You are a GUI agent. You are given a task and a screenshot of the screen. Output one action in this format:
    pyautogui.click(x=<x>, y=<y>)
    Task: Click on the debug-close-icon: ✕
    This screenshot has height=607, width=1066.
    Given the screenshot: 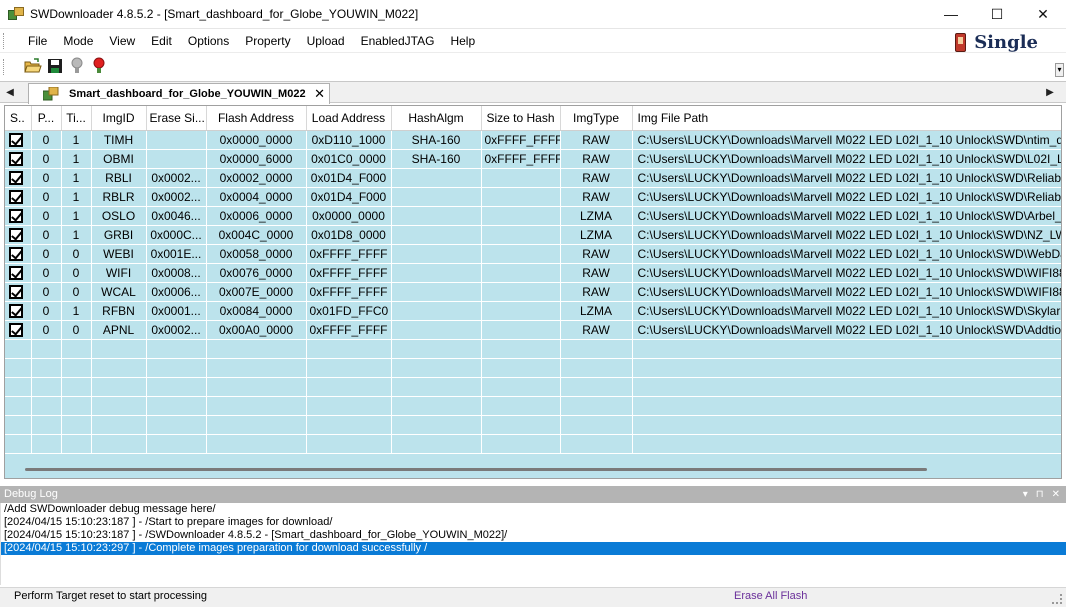 What is the action you would take?
    pyautogui.click(x=1056, y=494)
    